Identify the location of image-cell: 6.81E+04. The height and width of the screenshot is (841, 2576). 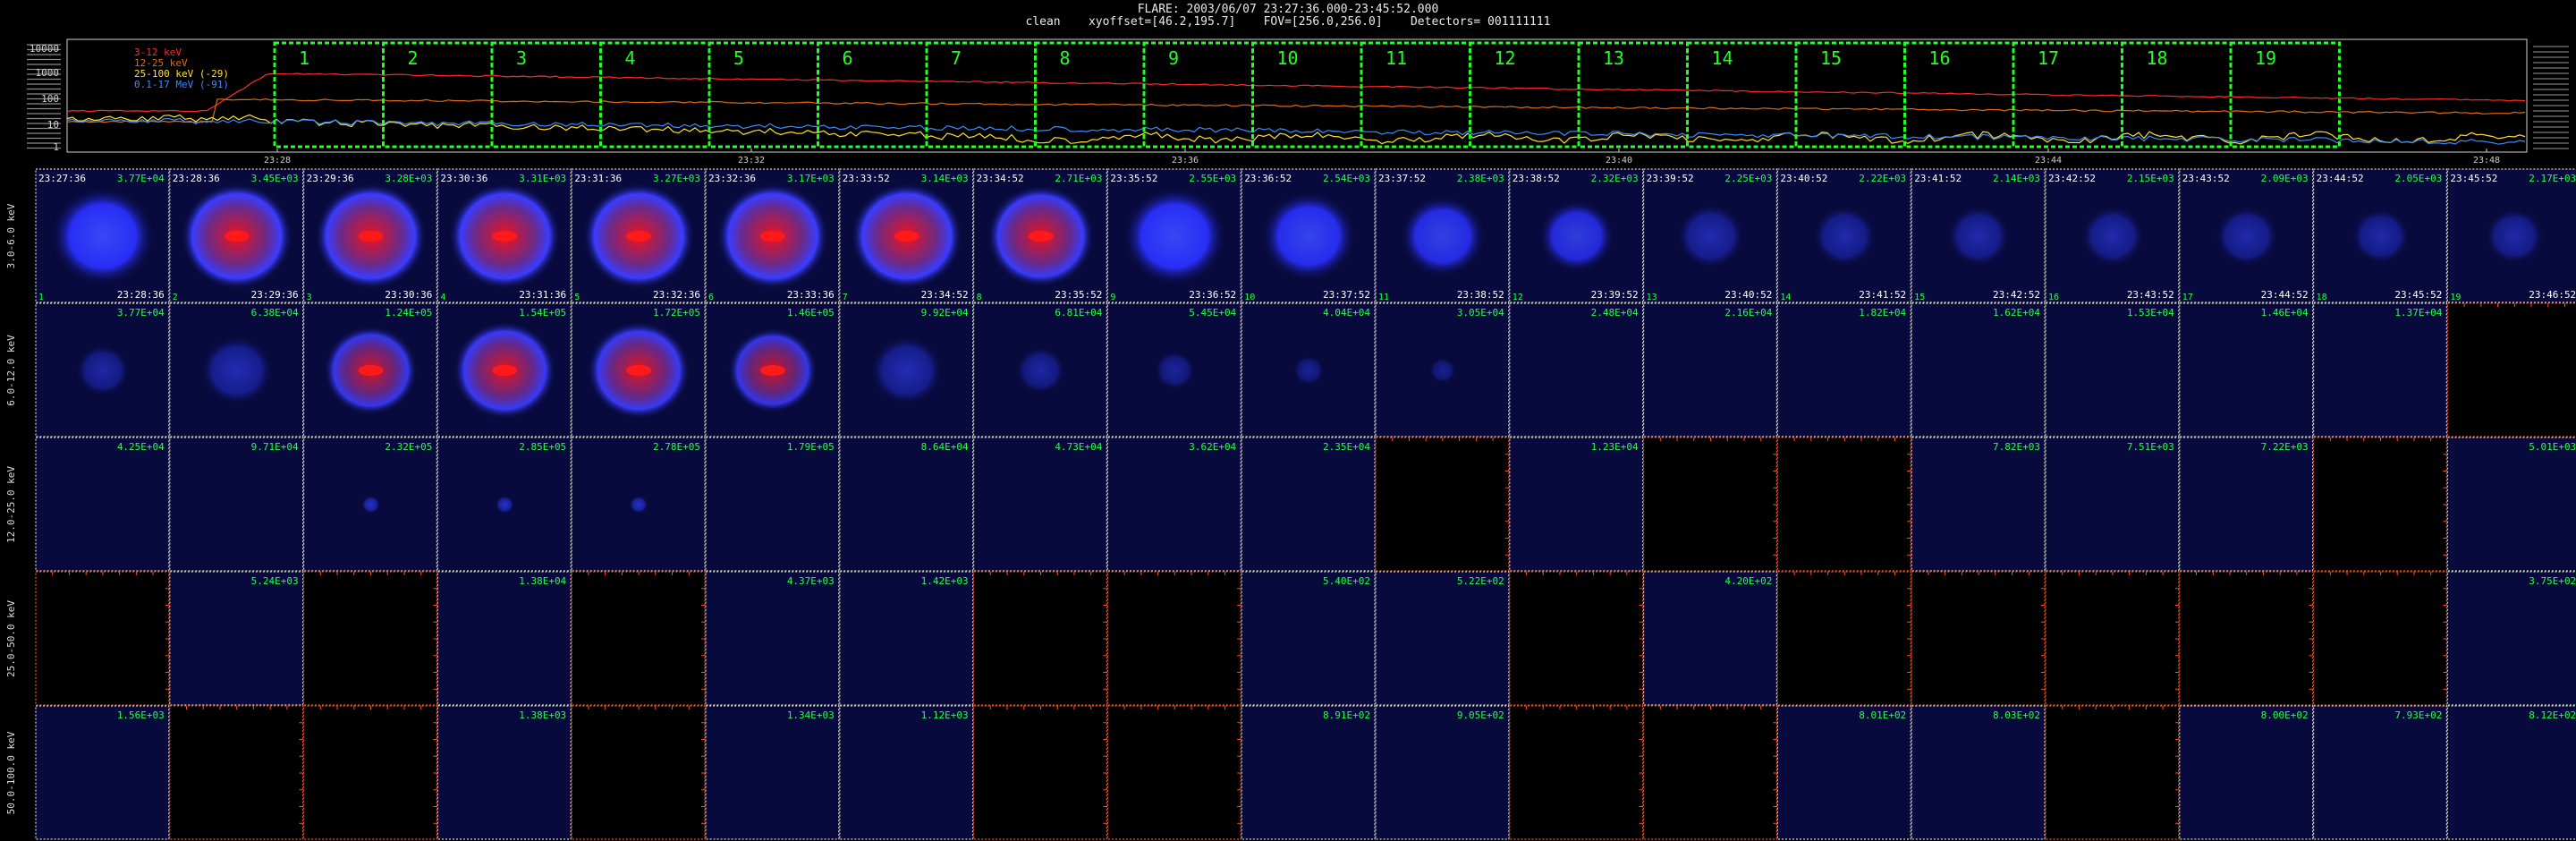
(1039, 369).